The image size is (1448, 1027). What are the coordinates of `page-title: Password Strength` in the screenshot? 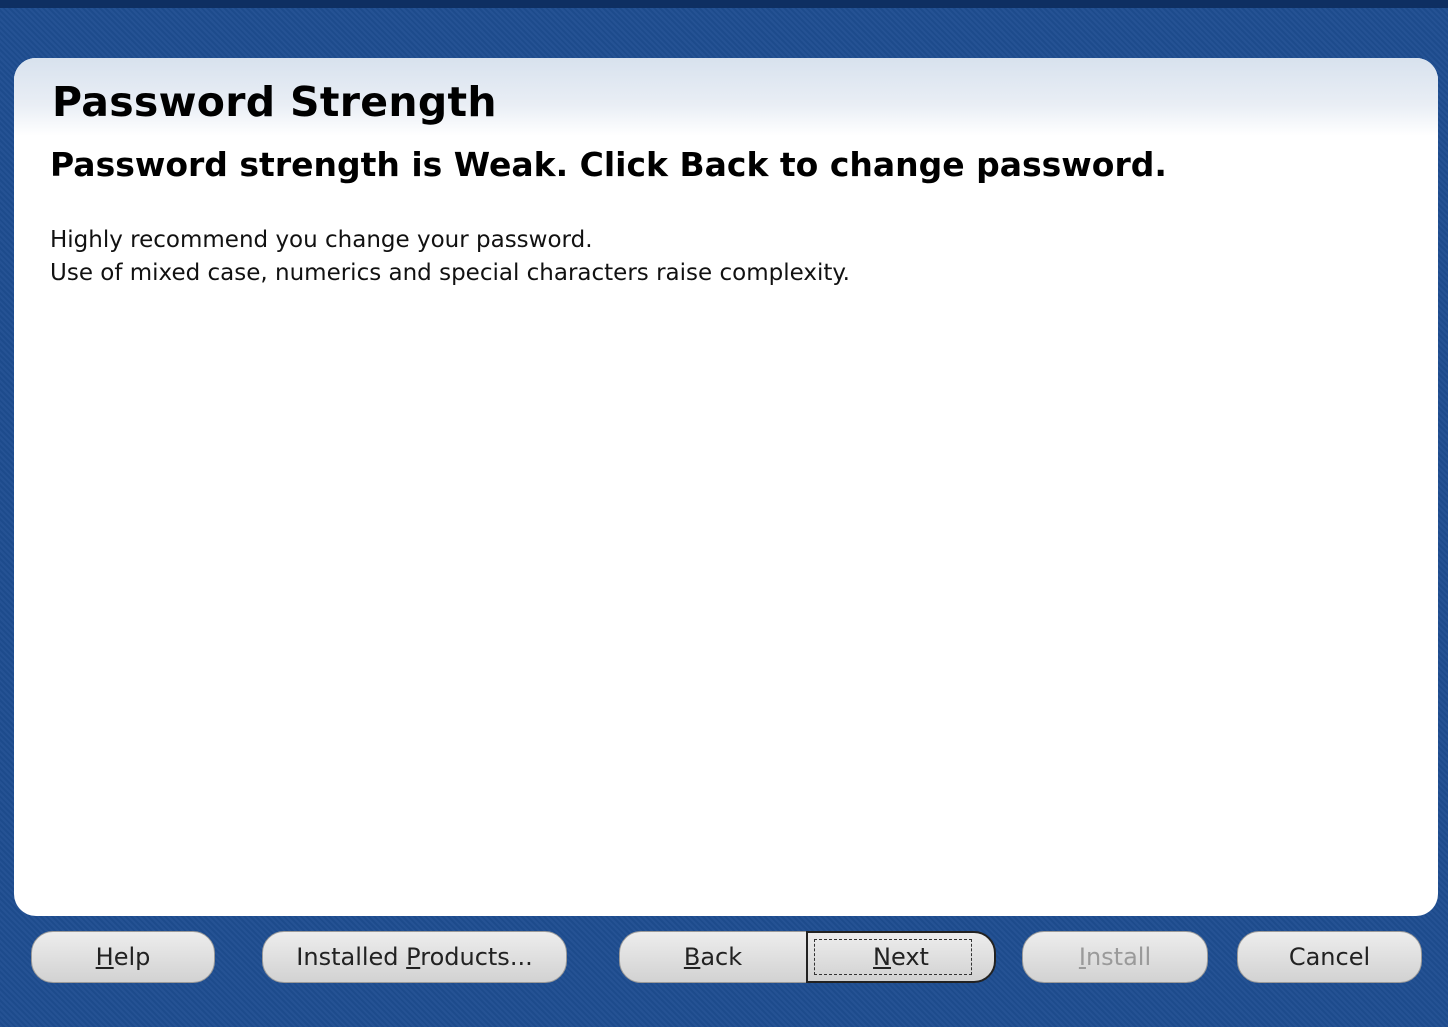 It's located at (274, 102).